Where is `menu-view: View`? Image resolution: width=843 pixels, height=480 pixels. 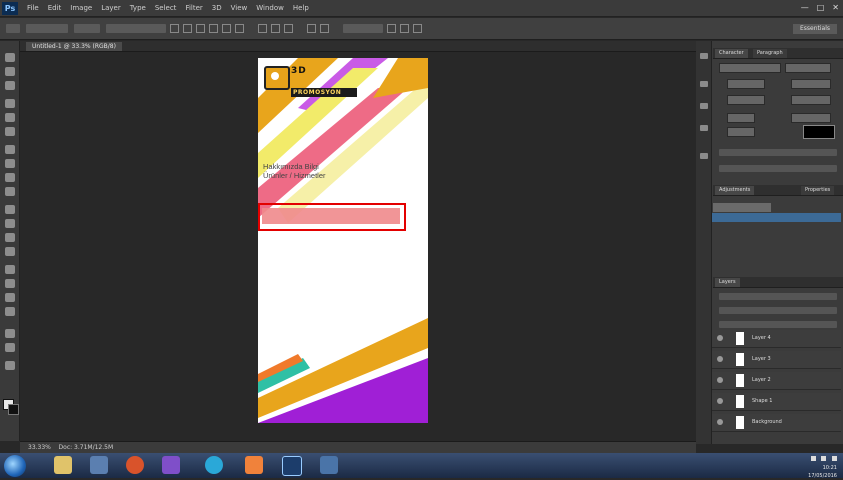 menu-view: View is located at coordinates (239, 8).